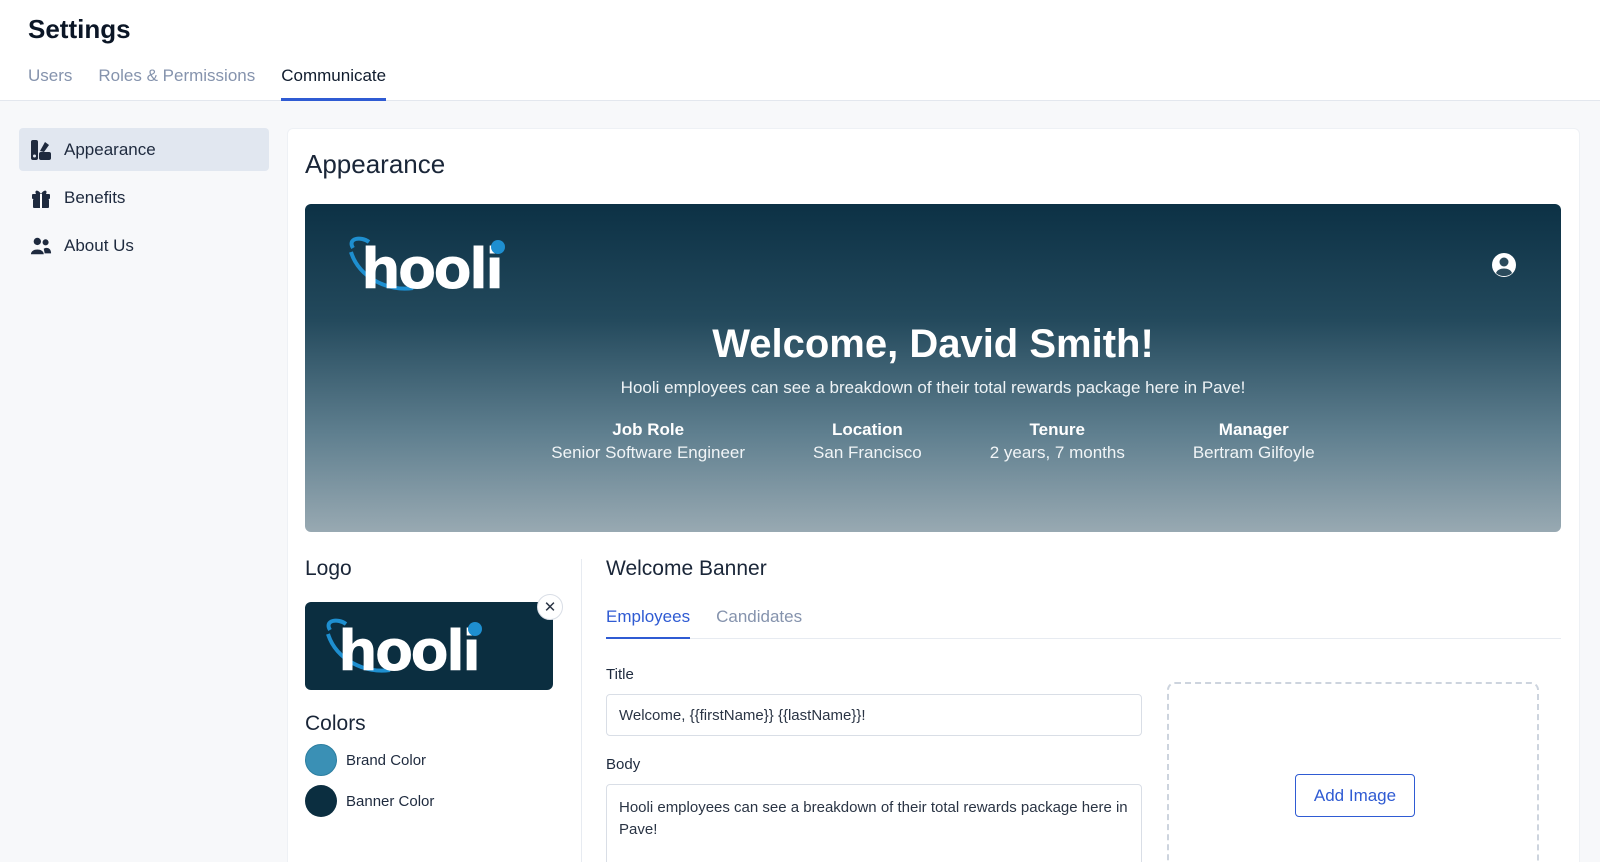 This screenshot has width=1600, height=862. I want to click on tab-users: Users, so click(50, 83).